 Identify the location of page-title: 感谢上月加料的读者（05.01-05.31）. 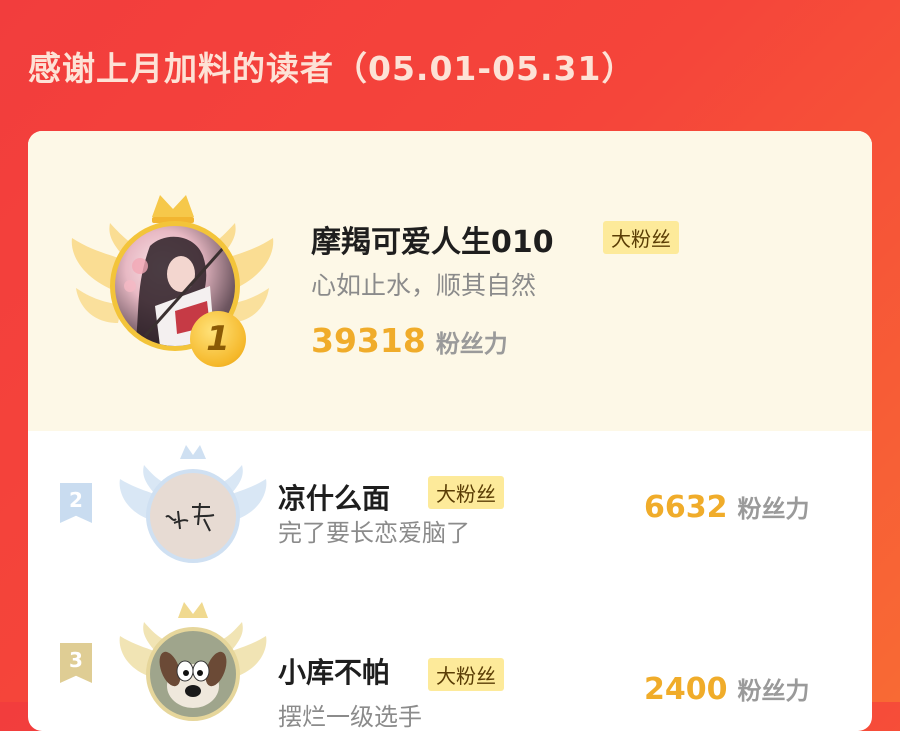
(332, 68).